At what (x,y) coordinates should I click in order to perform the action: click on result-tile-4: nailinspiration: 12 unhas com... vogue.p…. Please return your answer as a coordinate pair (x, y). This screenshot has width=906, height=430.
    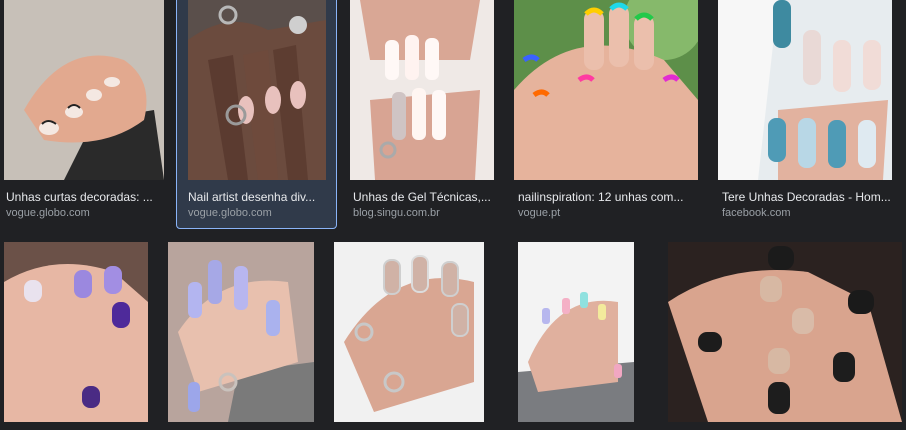
    Looking at the image, I should click on (607, 115).